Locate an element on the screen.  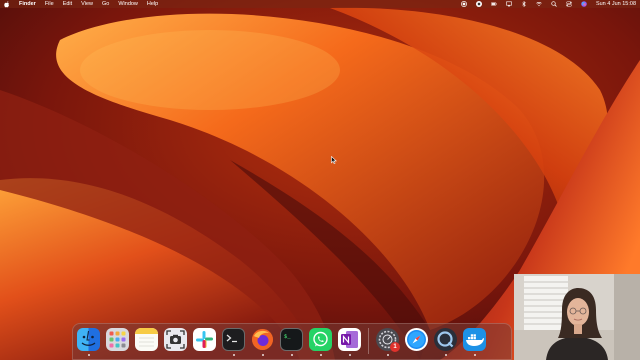
iterm-icon: $_ is located at coordinates (291, 339).